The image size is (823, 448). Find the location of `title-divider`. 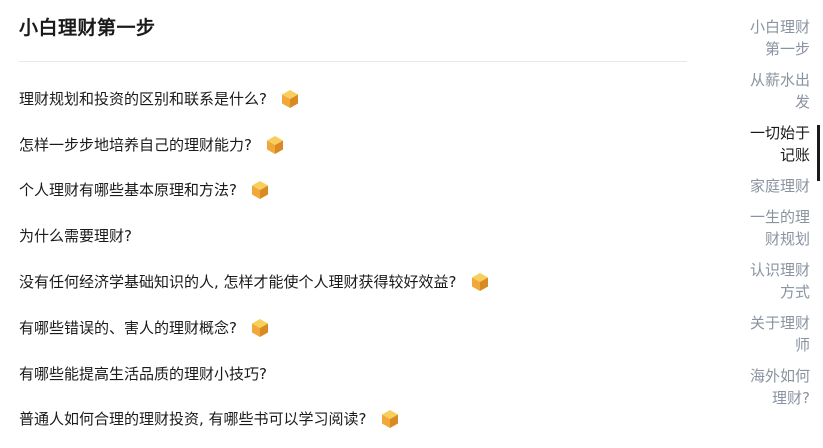

title-divider is located at coordinates (353, 61).